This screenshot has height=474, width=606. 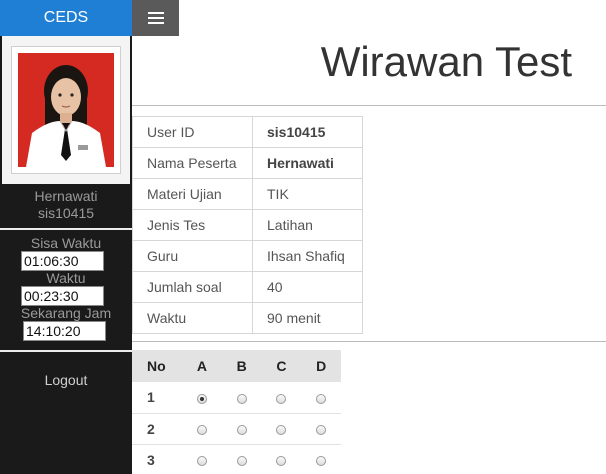 What do you see at coordinates (192, 318) in the screenshot?
I see `info-key: Waktu` at bounding box center [192, 318].